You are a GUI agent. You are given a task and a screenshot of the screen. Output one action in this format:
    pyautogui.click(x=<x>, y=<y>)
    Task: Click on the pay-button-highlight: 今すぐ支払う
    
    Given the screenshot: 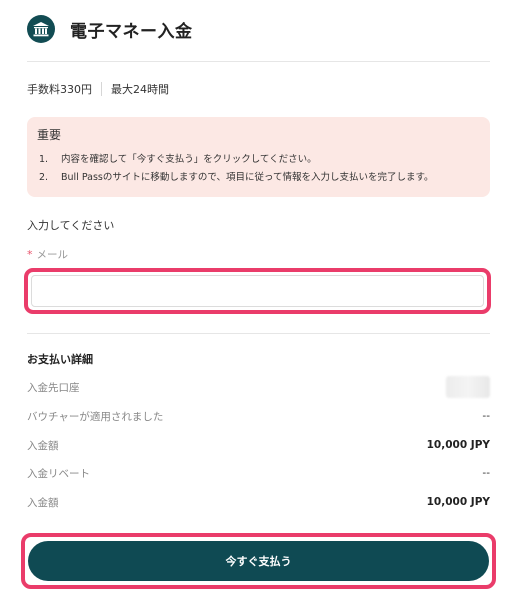 What is the action you would take?
    pyautogui.click(x=258, y=561)
    